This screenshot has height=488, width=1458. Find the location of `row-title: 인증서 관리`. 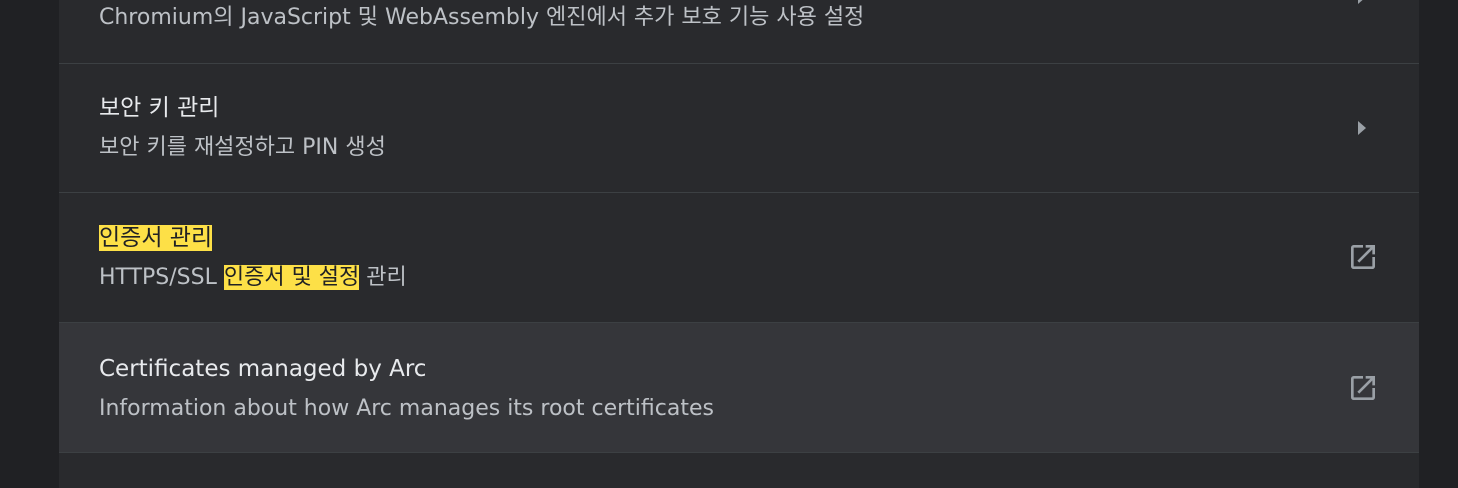

row-title: 인증서 관리 is located at coordinates (156, 238).